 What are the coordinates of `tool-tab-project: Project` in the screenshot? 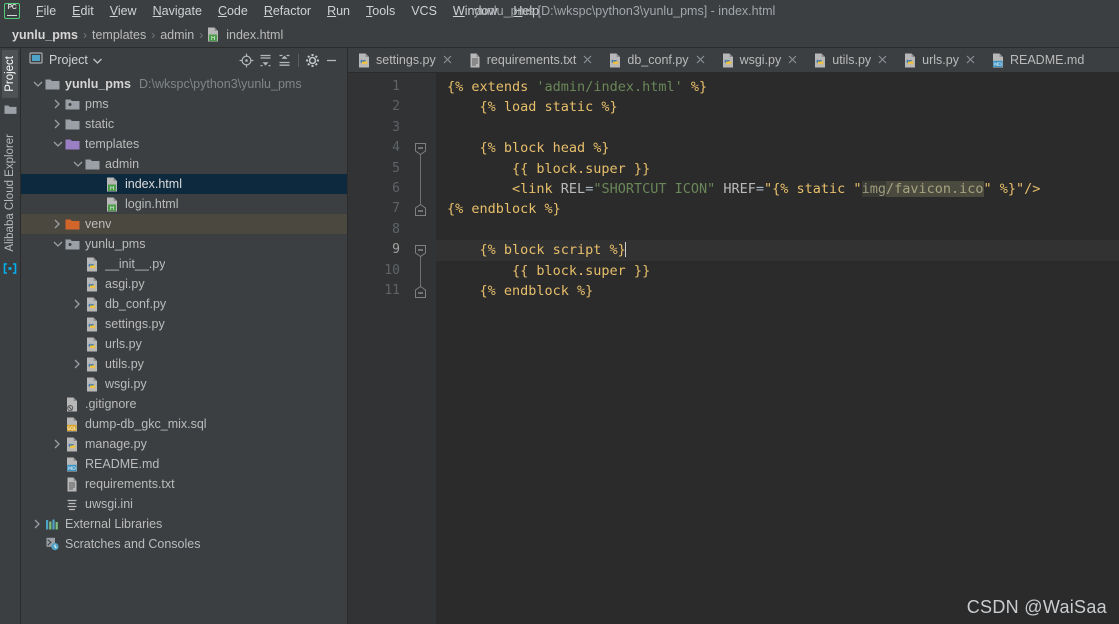 It's located at (10, 74).